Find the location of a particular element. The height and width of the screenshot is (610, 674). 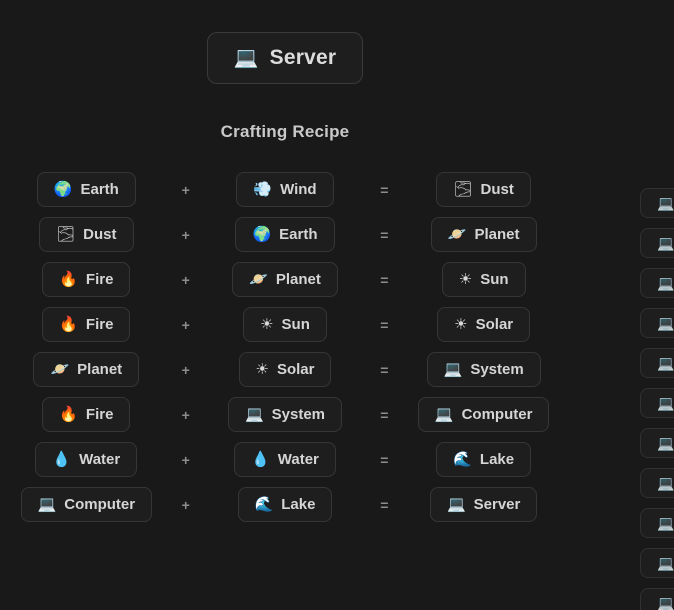

item-chip-ingredient-b-7: 🌊 Lake is located at coordinates (285, 504).